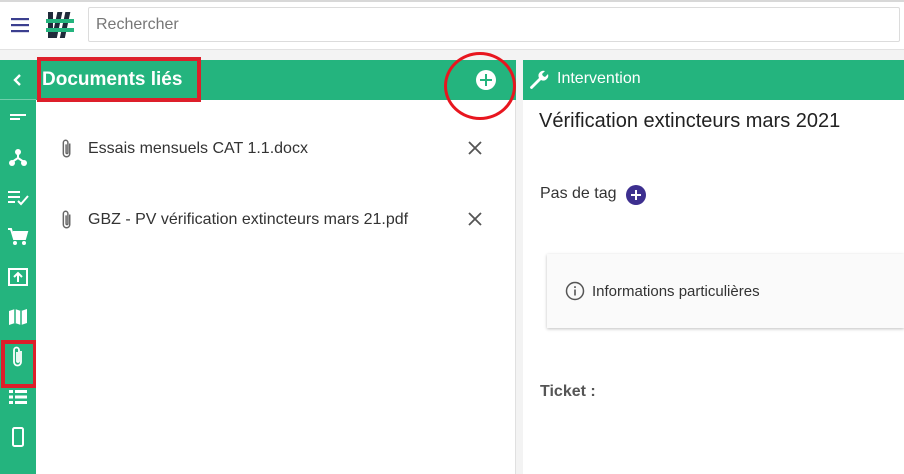  Describe the element at coordinates (599, 78) in the screenshot. I see `intervention-header-label: Intervention` at that location.